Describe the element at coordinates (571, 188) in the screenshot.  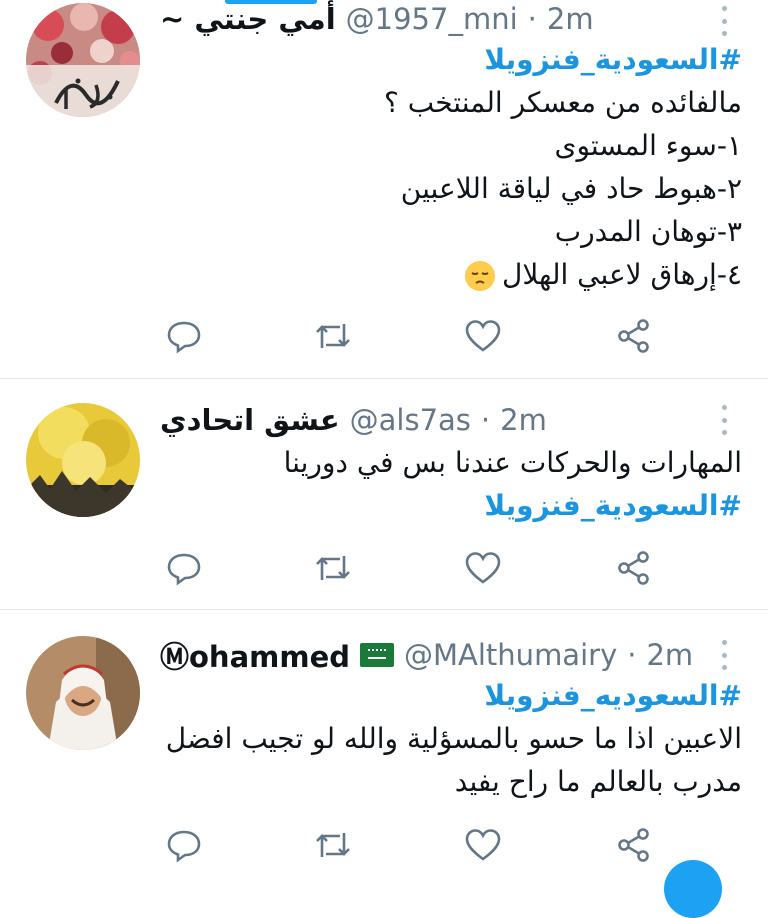
I see `tweet-text-line: ٢-هبوط حاد في لياقة اللاعبين` at that location.